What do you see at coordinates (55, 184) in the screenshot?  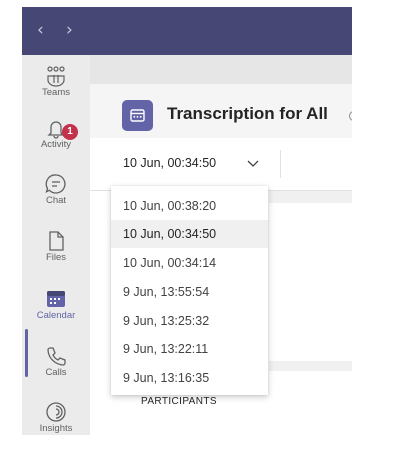 I see `chat-icon` at bounding box center [55, 184].